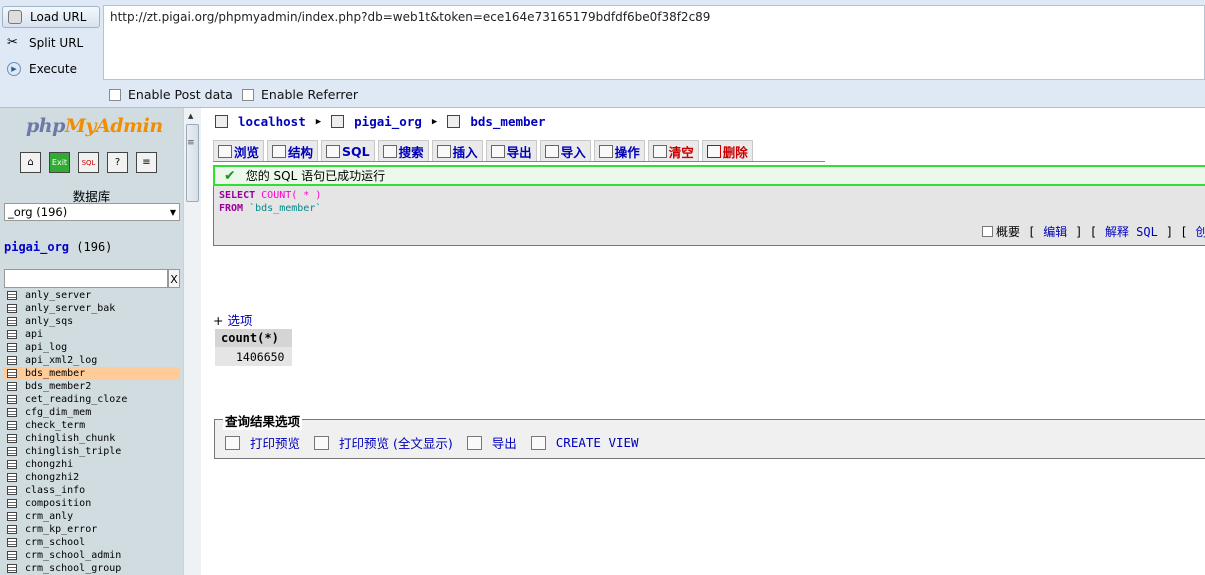  What do you see at coordinates (511, 150) in the screenshot?
I see `tab-export: 导出` at bounding box center [511, 150].